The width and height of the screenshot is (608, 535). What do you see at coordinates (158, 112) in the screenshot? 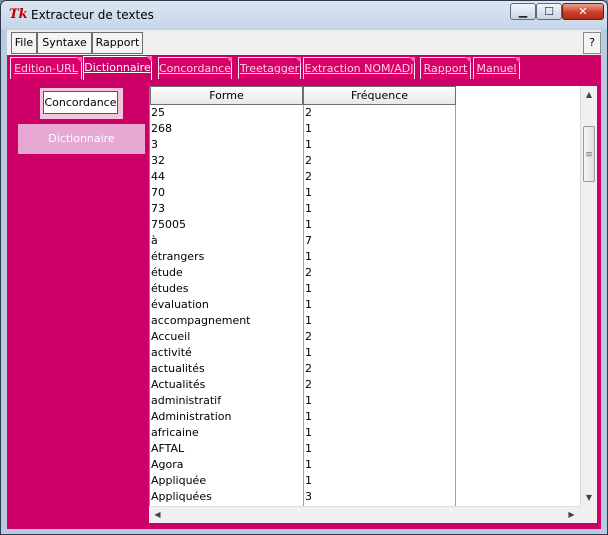
I see `cell-forme: 25` at bounding box center [158, 112].